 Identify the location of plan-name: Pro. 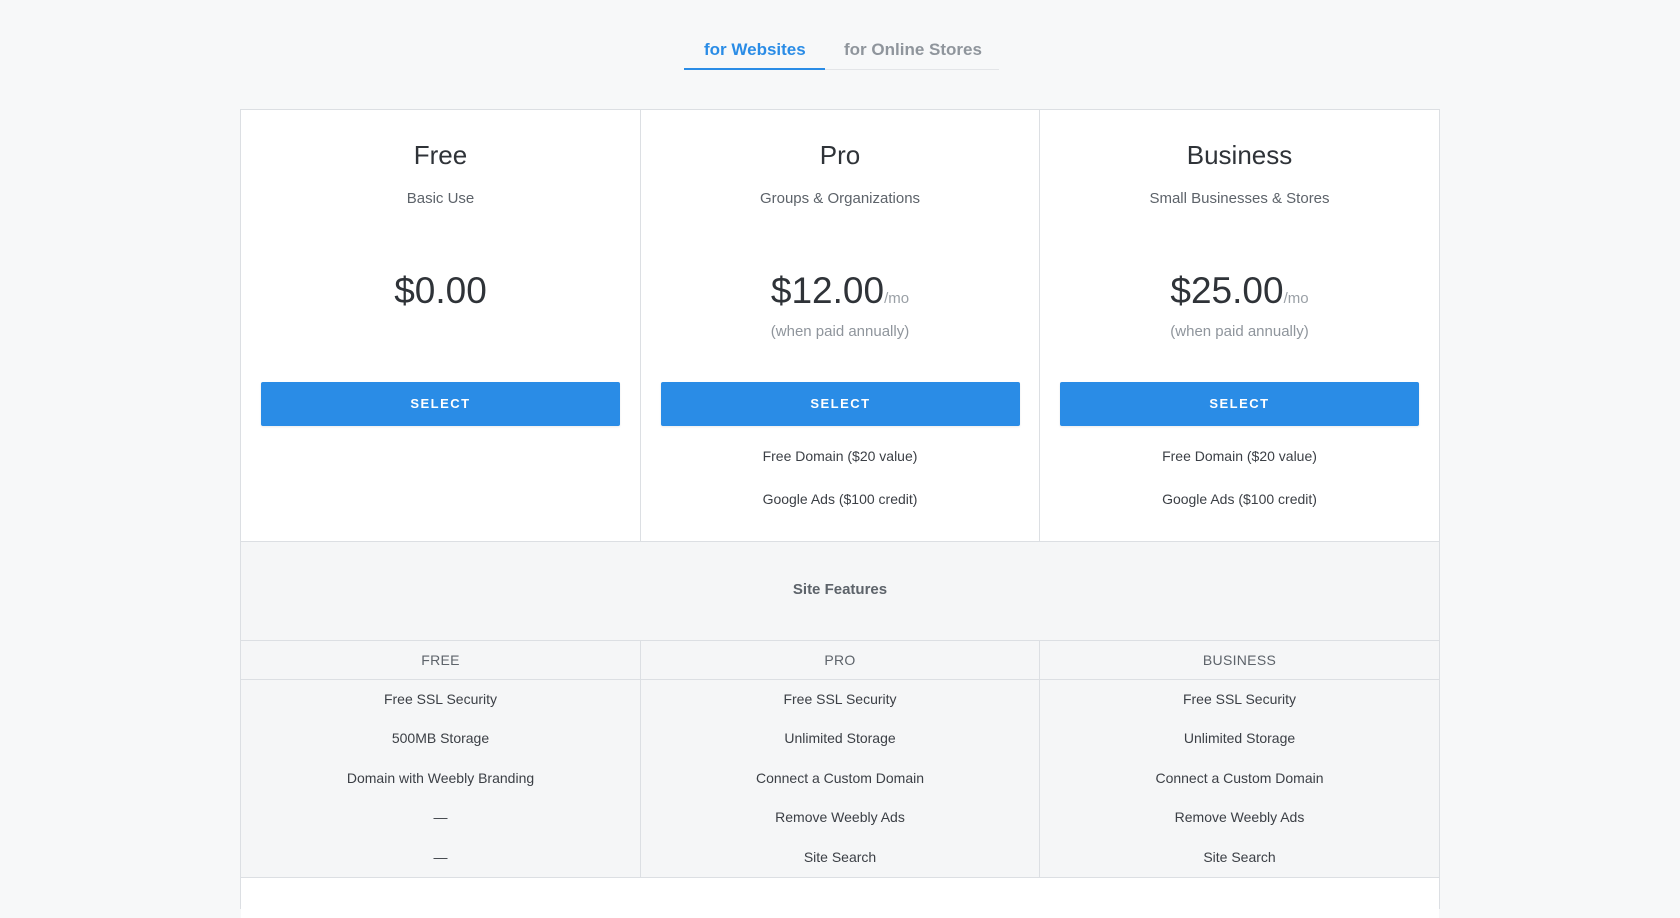
(840, 155).